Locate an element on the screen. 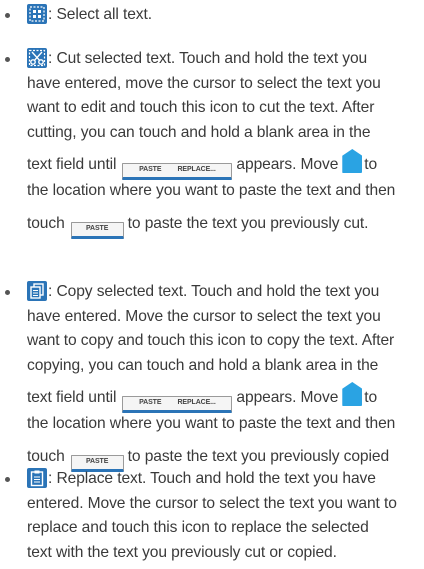 This screenshot has height=569, width=424. line-text: : Select all text. is located at coordinates (100, 14).